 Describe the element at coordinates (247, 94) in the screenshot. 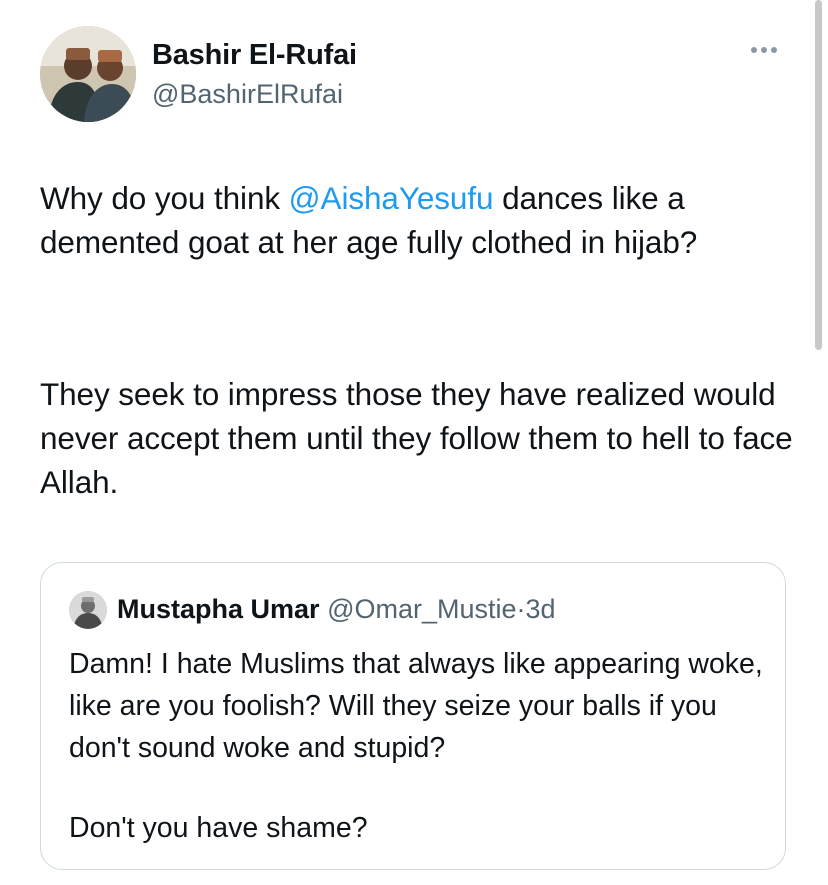

I see `author-handle: @BashirElRufai` at that location.